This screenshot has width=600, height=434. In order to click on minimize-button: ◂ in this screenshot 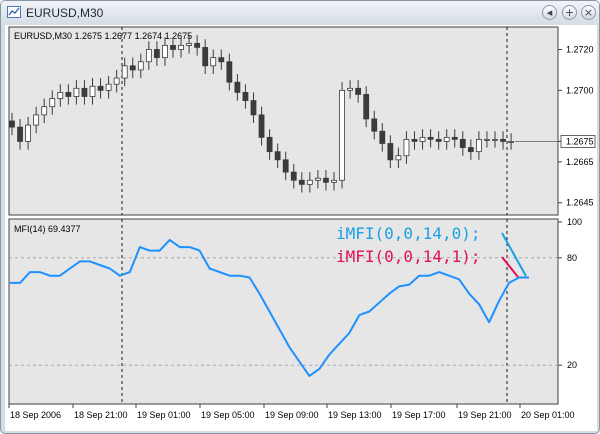, I will do `click(549, 12)`.